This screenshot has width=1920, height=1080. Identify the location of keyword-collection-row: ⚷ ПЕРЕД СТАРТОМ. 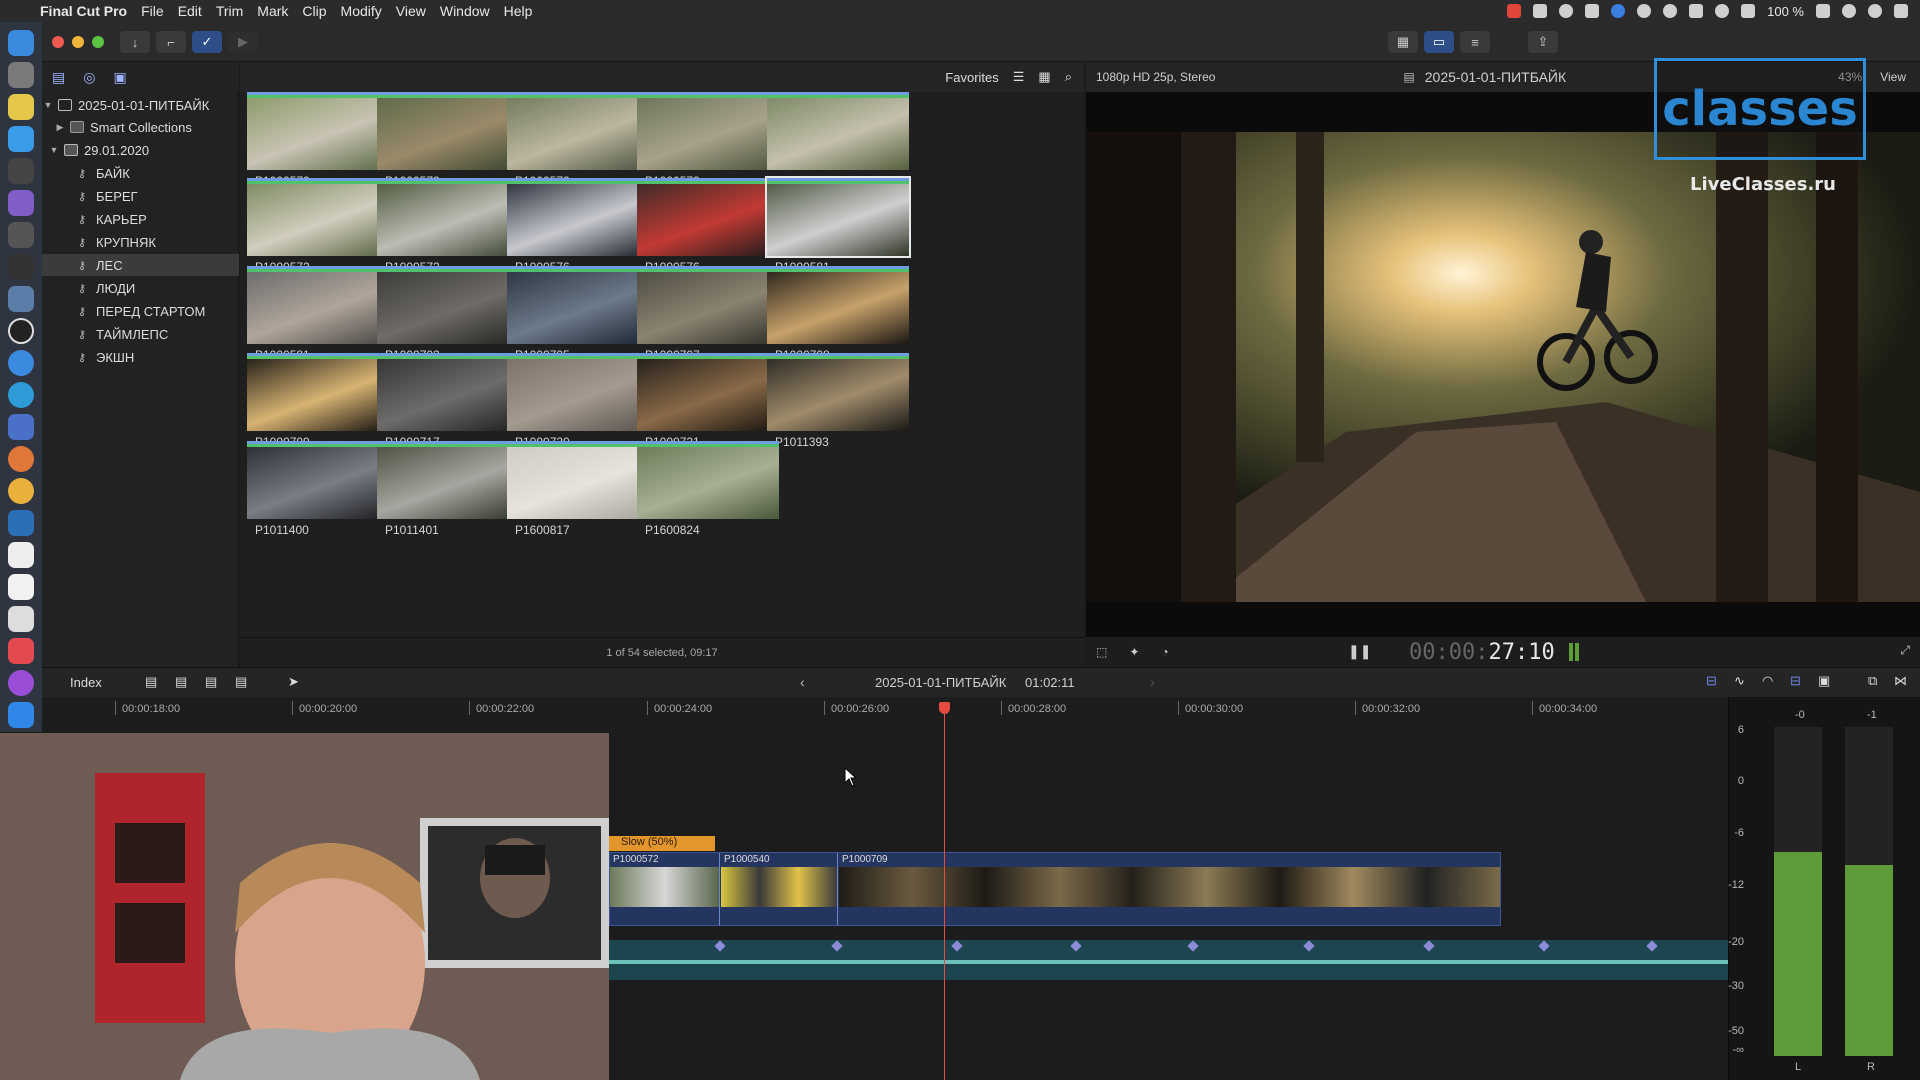
(140, 311).